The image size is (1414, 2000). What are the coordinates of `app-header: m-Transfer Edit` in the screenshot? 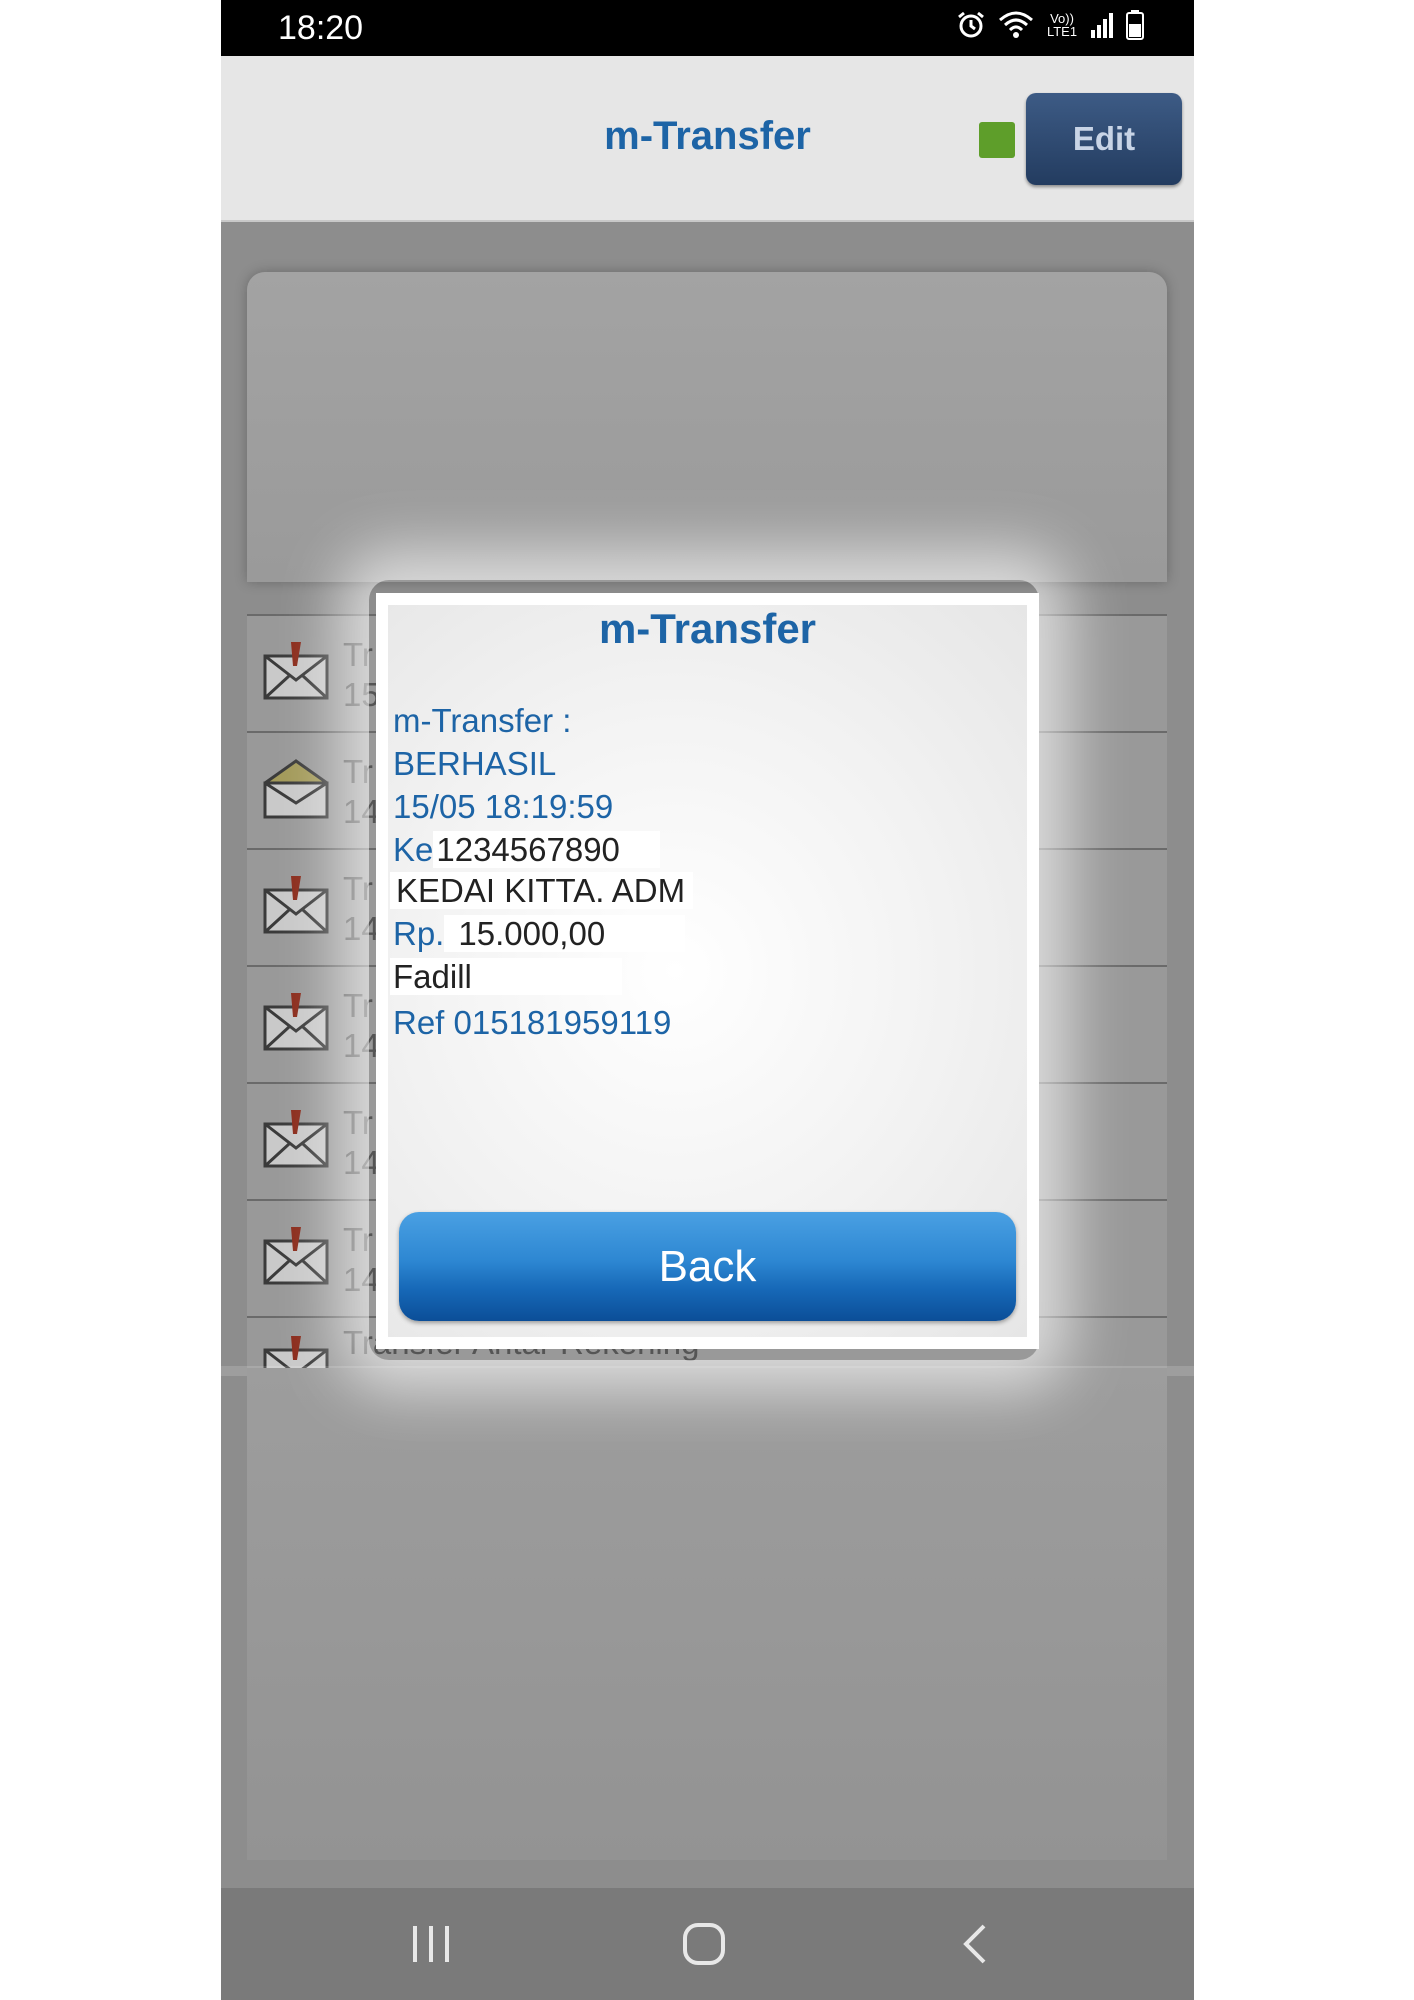 It's located at (707, 139).